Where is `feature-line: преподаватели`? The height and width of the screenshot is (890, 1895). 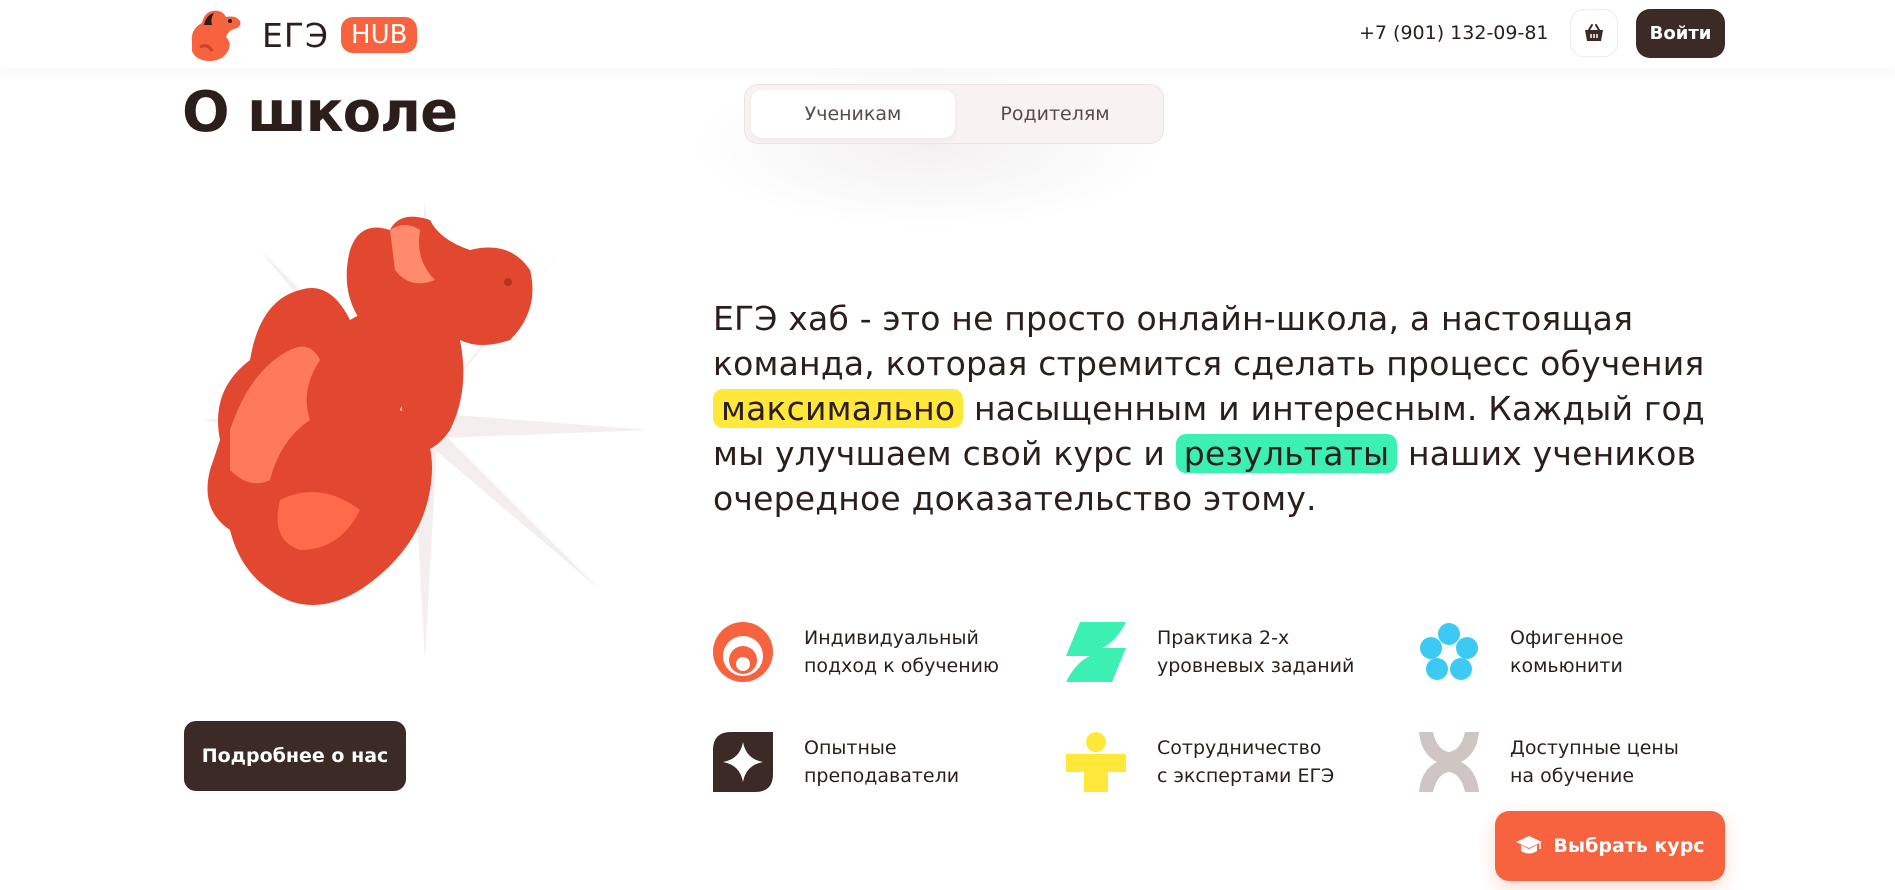 feature-line: преподаватели is located at coordinates (882, 776).